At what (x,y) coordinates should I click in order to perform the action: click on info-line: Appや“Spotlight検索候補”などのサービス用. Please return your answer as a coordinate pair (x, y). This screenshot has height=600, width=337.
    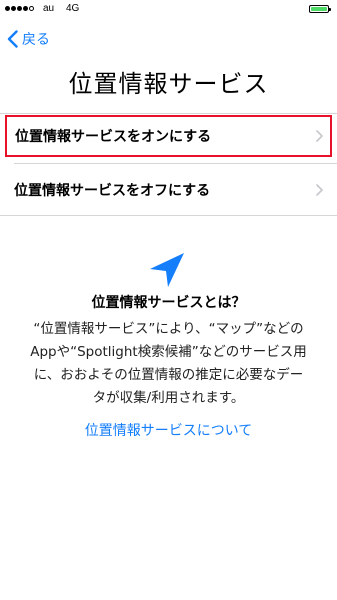
    Looking at the image, I should click on (168, 352).